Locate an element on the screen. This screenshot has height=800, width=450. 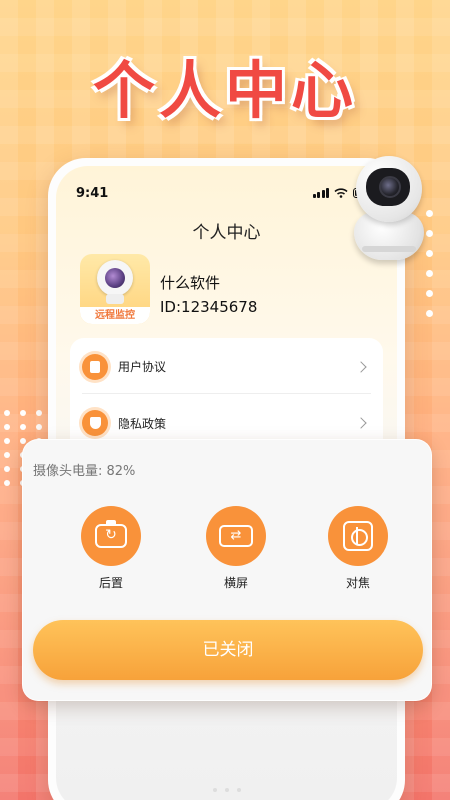
shield-icon is located at coordinates (95, 423).